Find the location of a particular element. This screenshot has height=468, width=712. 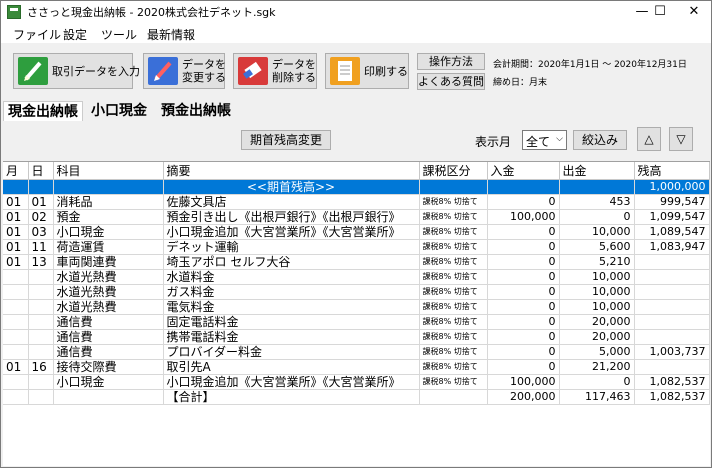

delete-data-button: データを 削除する is located at coordinates (275, 71).